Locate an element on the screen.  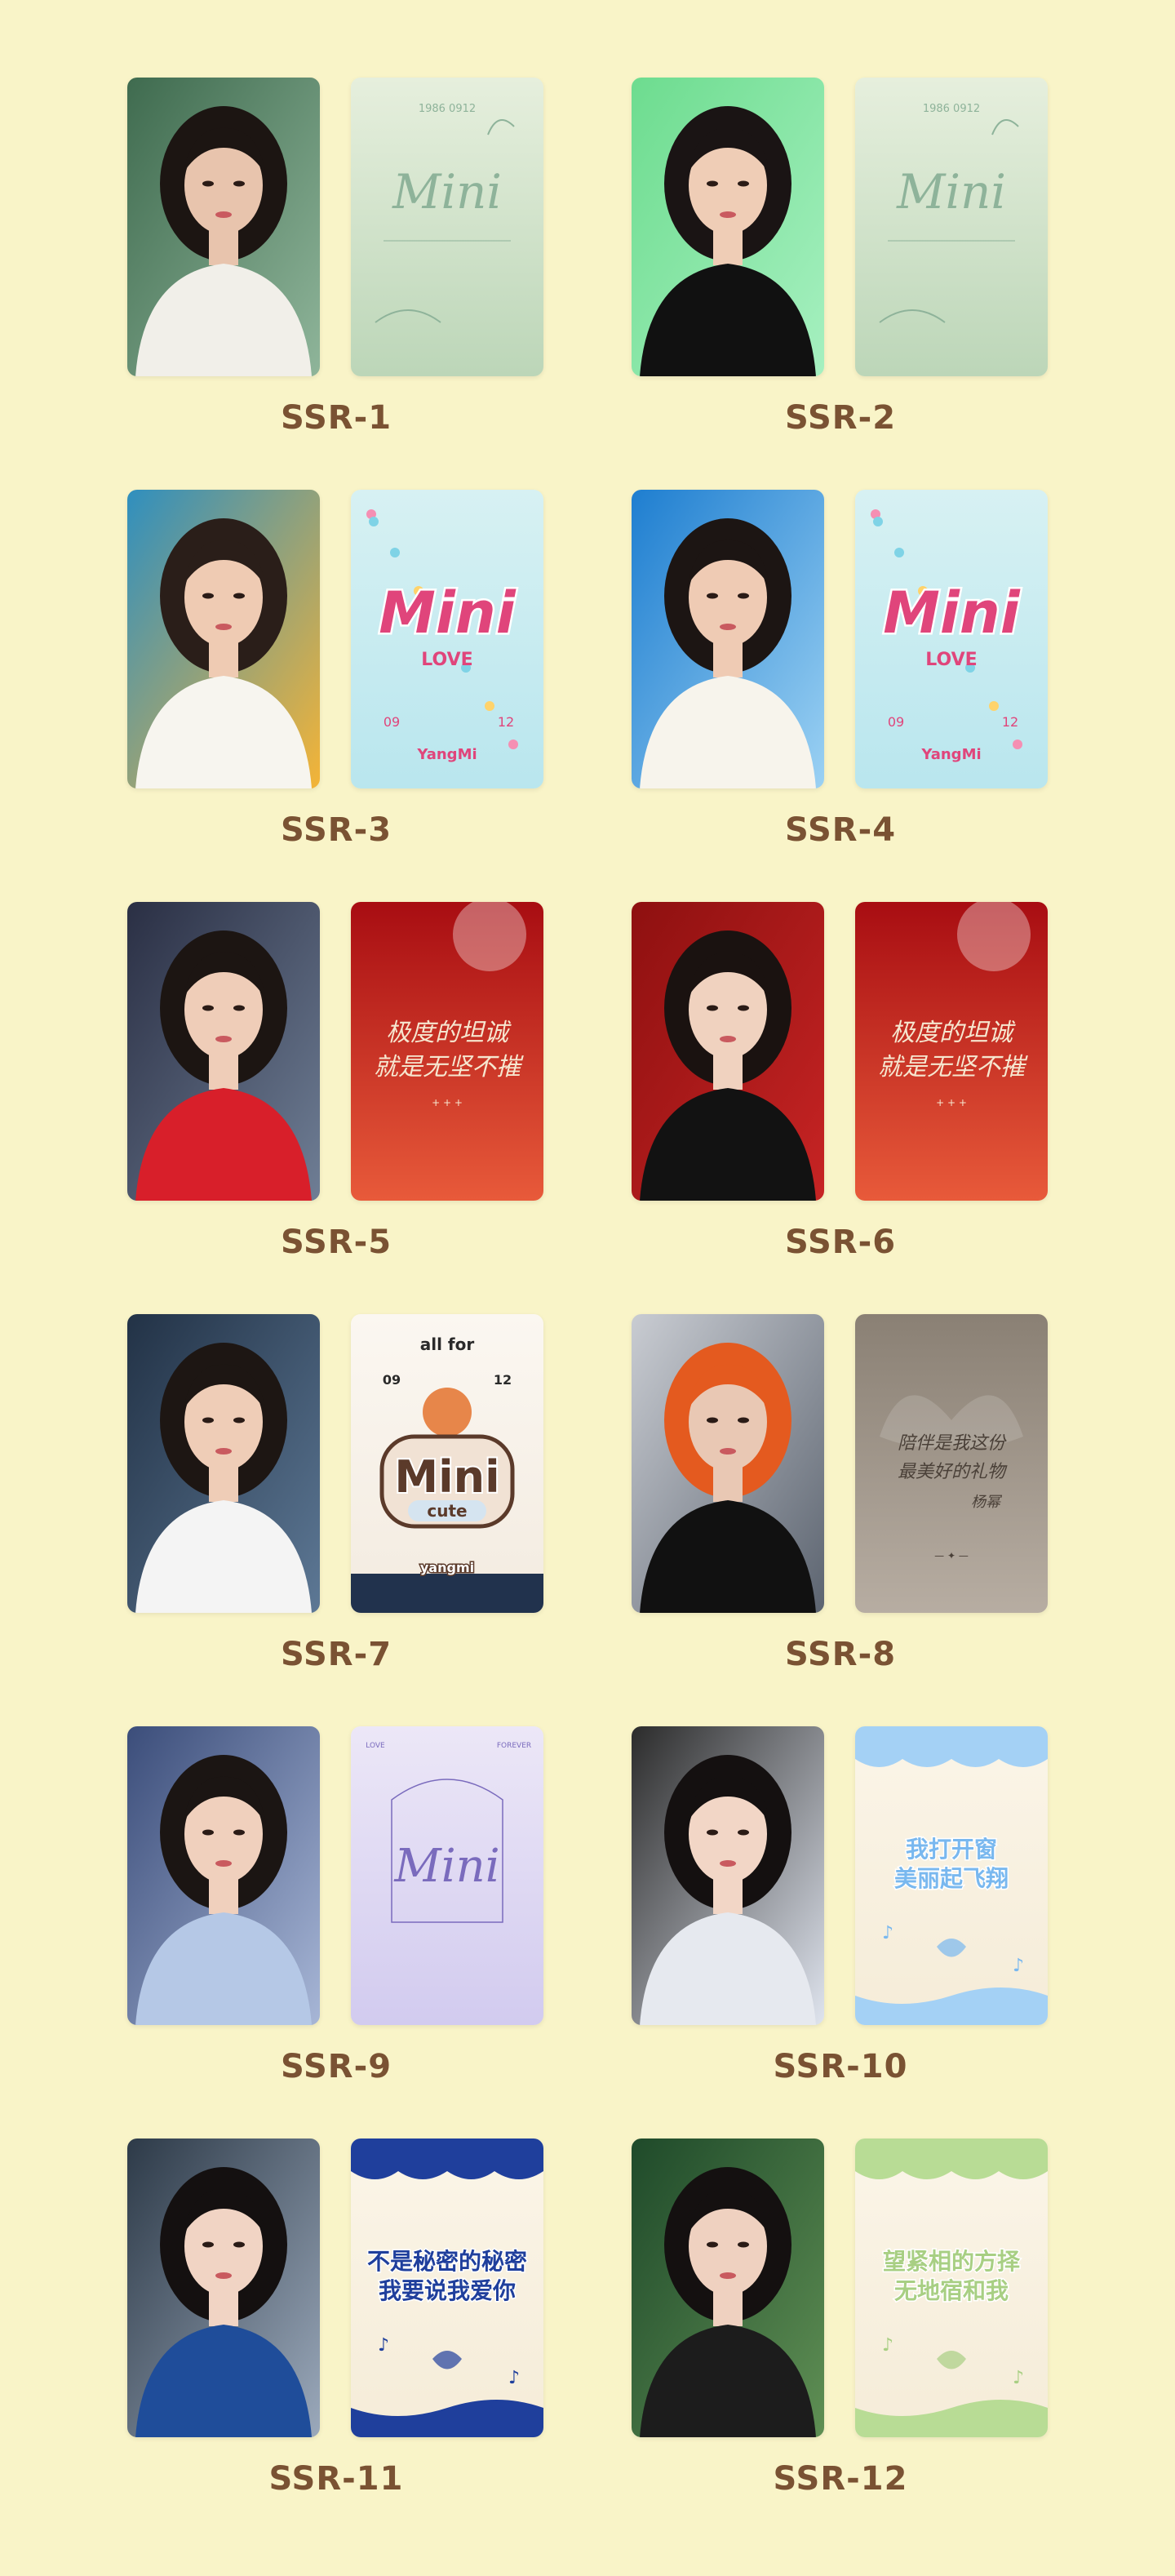
card-back-artwork: 望紧相的方择无地宿和我 ♪ ♪ is located at coordinates (951, 2288).